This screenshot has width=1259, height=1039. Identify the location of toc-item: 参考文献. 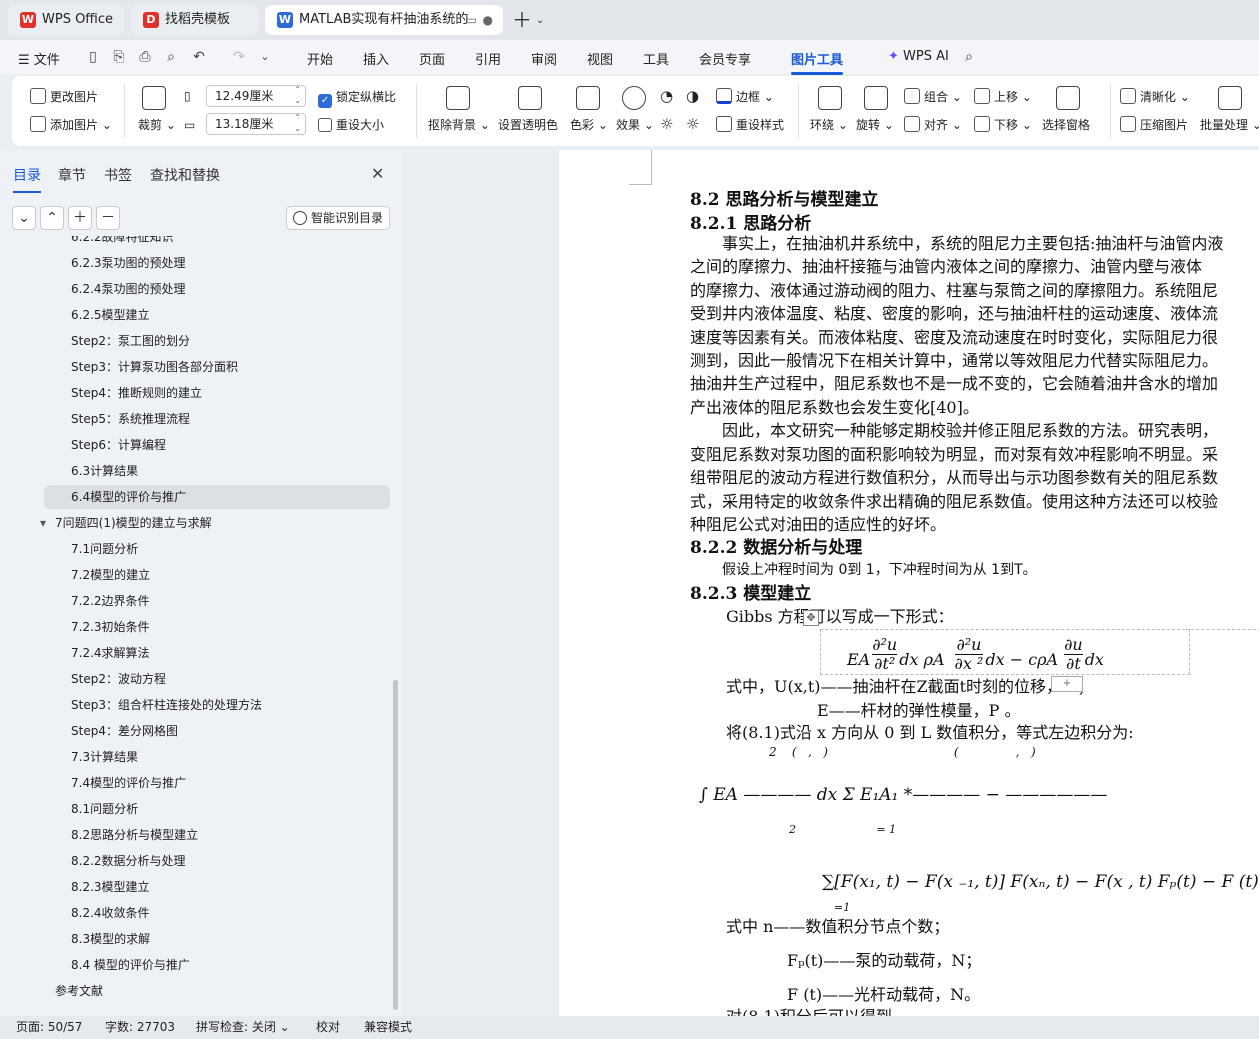
(215, 991).